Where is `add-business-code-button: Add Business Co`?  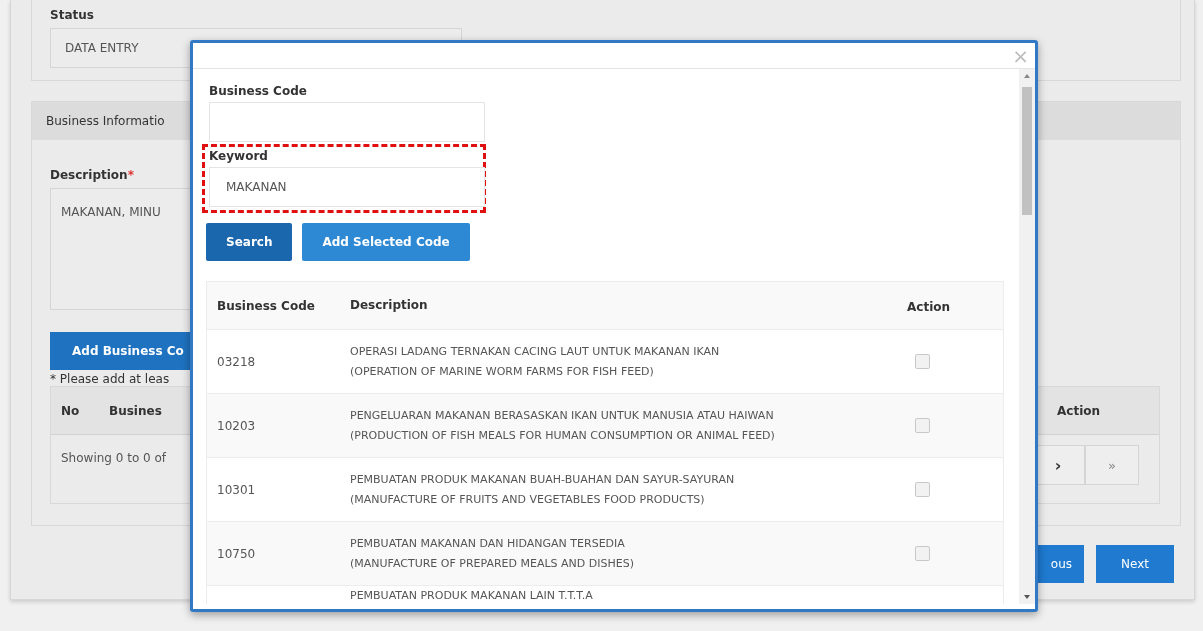 add-business-code-button: Add Business Co is located at coordinates (121, 351).